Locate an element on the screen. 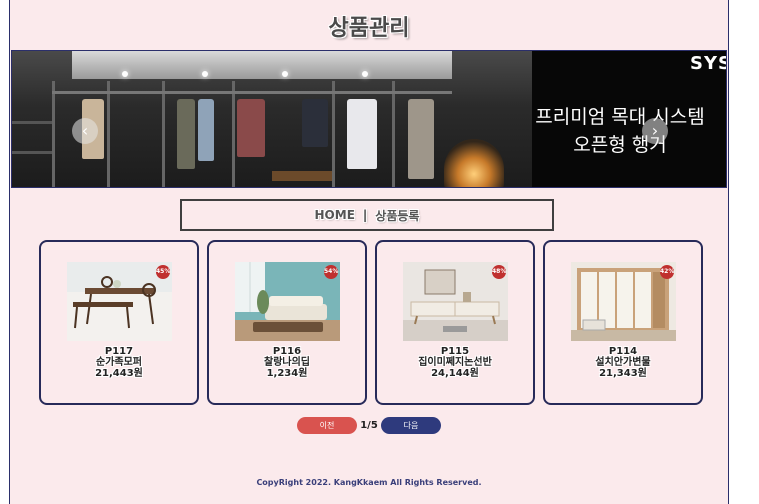 This screenshot has height=504, width=759. product-info: P115 집이미쩨지논선반 24,144원 is located at coordinates (455, 362).